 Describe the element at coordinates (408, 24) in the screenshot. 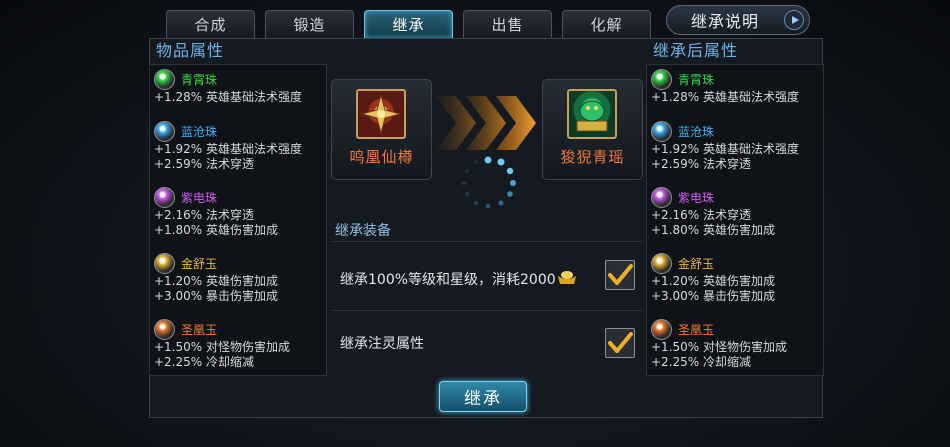

I see `tab-inherit: 继承` at that location.